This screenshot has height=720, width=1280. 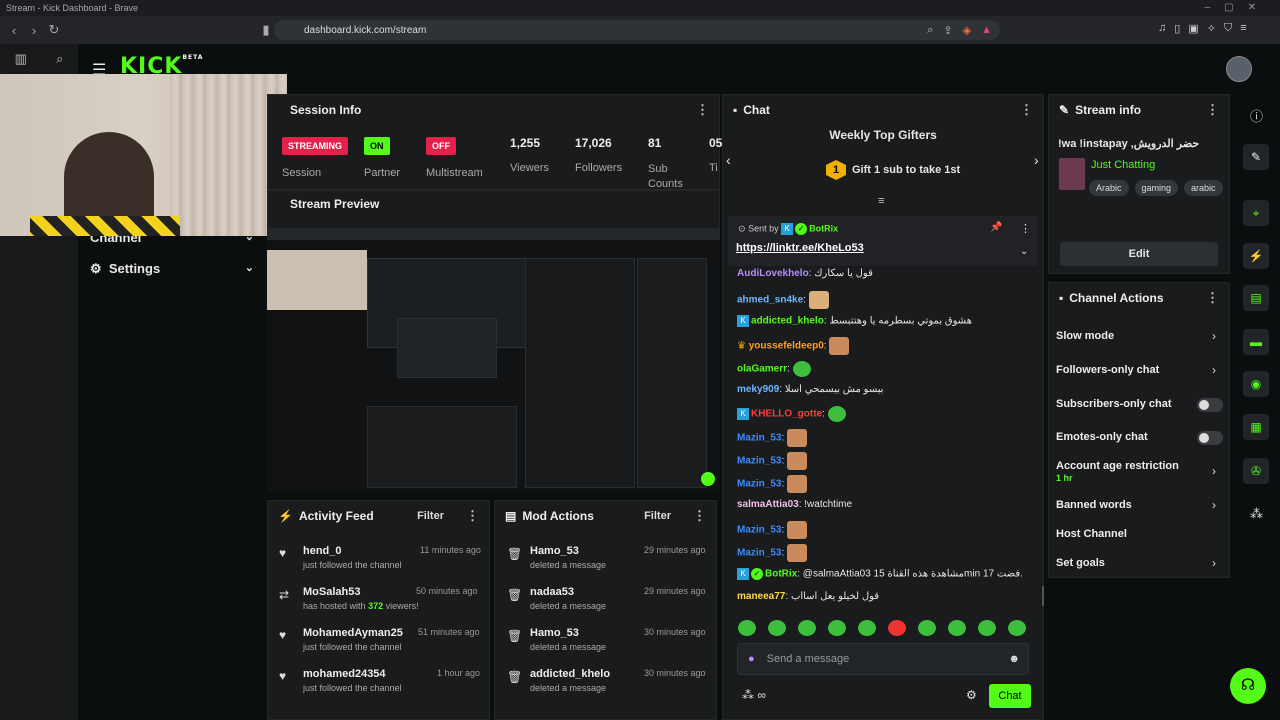 I want to click on bookmark-icon: ▮, so click(x=266, y=30).